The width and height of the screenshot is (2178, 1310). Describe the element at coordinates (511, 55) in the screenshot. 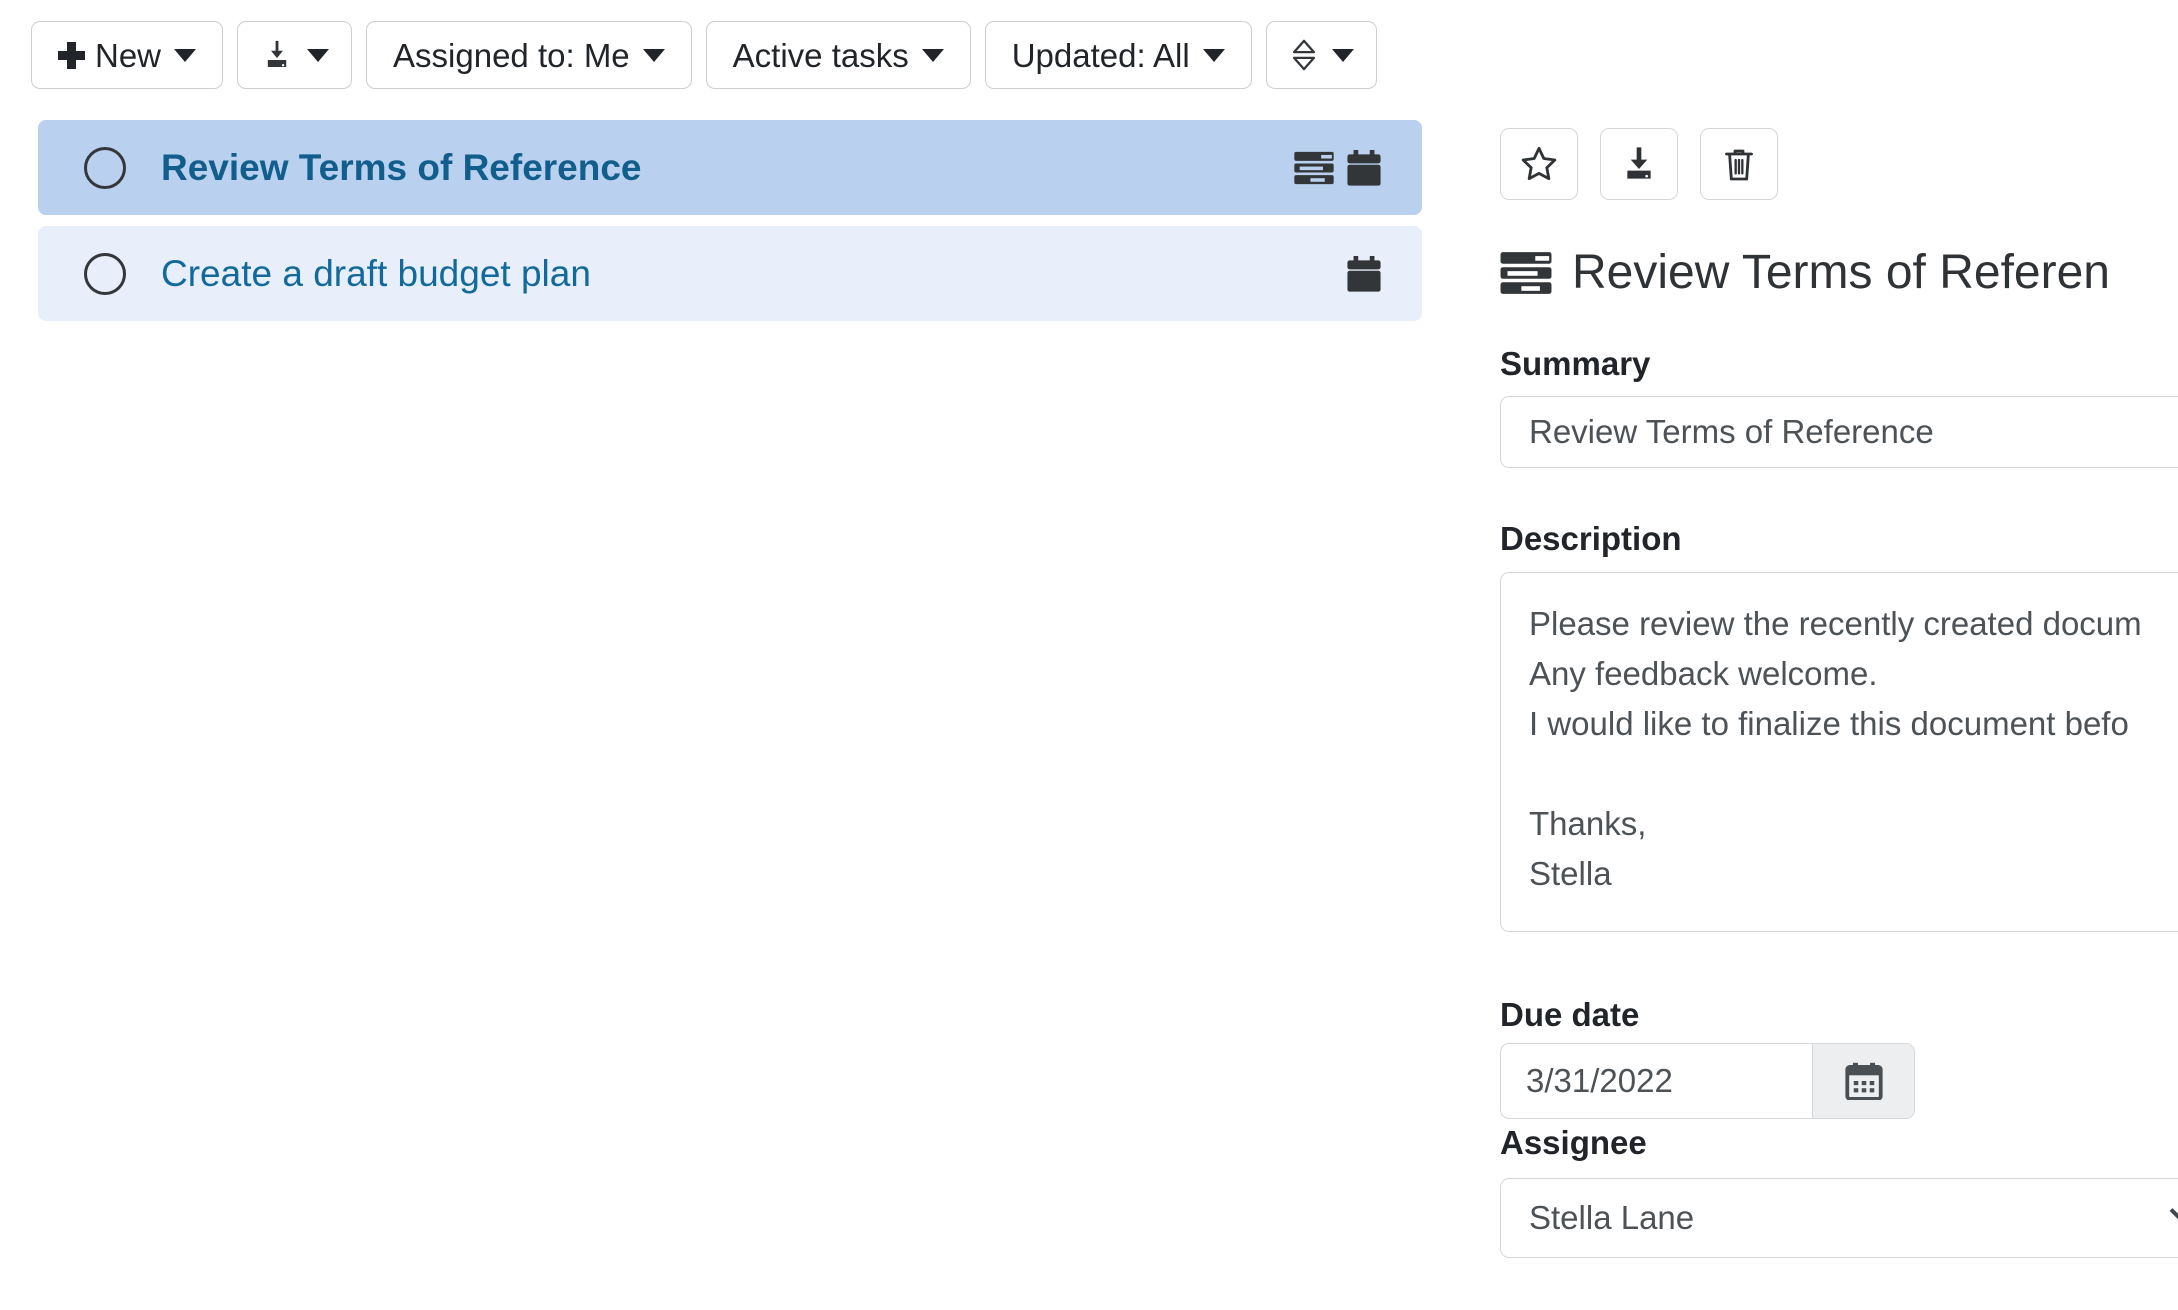

I see `assigned-to-filter-label: Assigned to: Me` at that location.